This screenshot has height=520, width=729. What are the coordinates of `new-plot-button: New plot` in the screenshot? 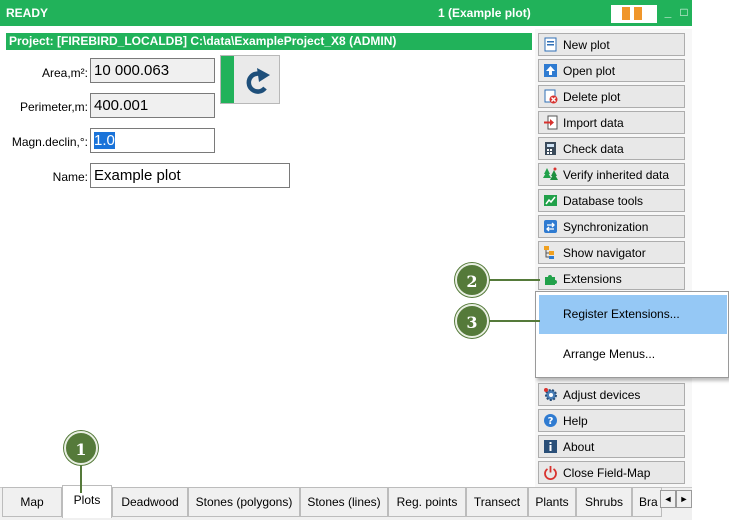 It's located at (611, 44).